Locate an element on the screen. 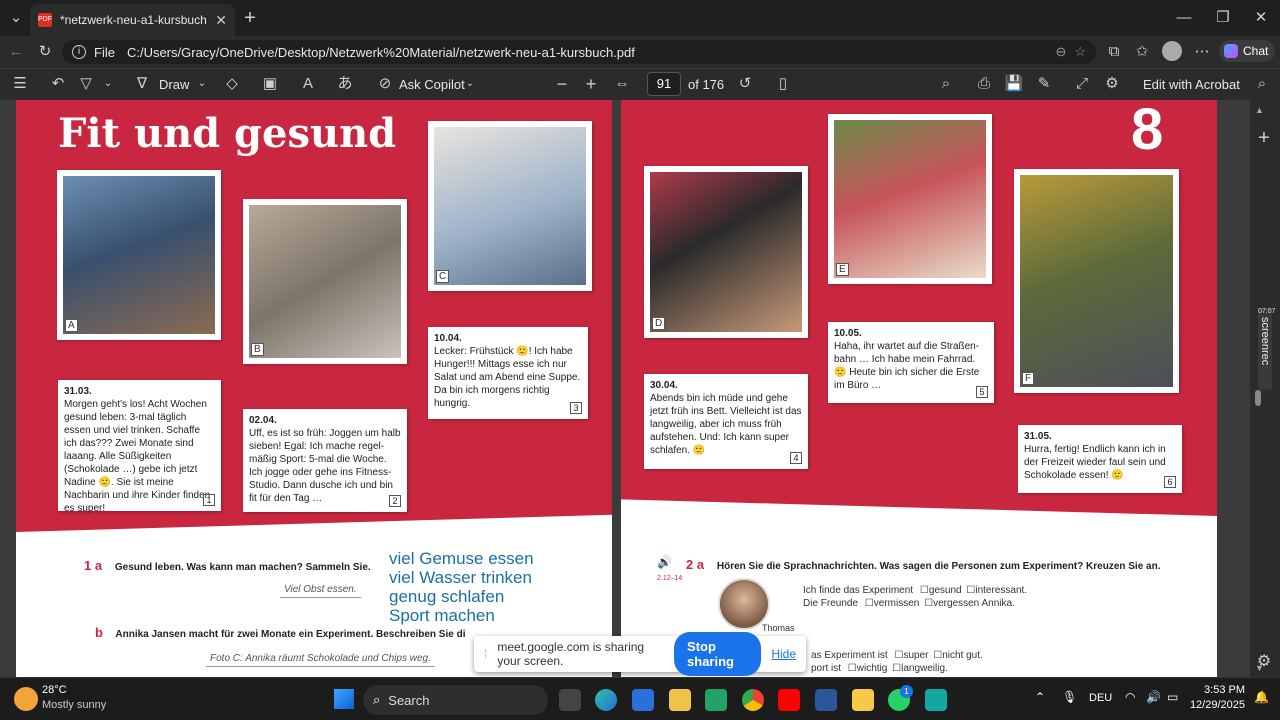 This screenshot has width=1280, height=720. screenrec-widget: 07:07 screenrec is located at coordinates (1267, 349).